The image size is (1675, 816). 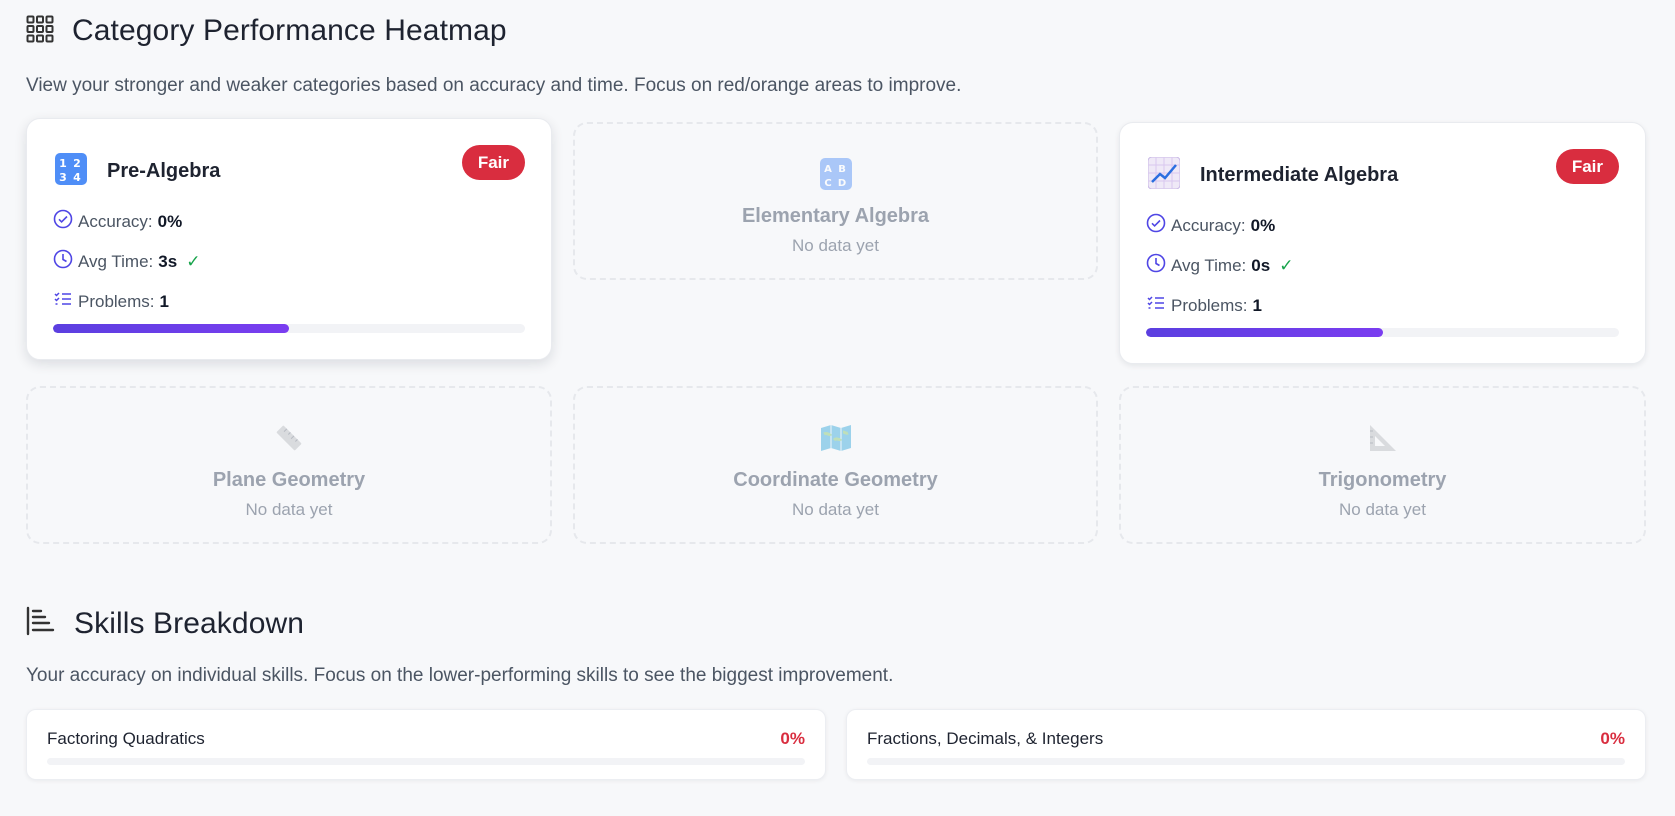 What do you see at coordinates (289, 465) in the screenshot?
I see `category-card-plane-geometry: Plane Geometry No data yet` at bounding box center [289, 465].